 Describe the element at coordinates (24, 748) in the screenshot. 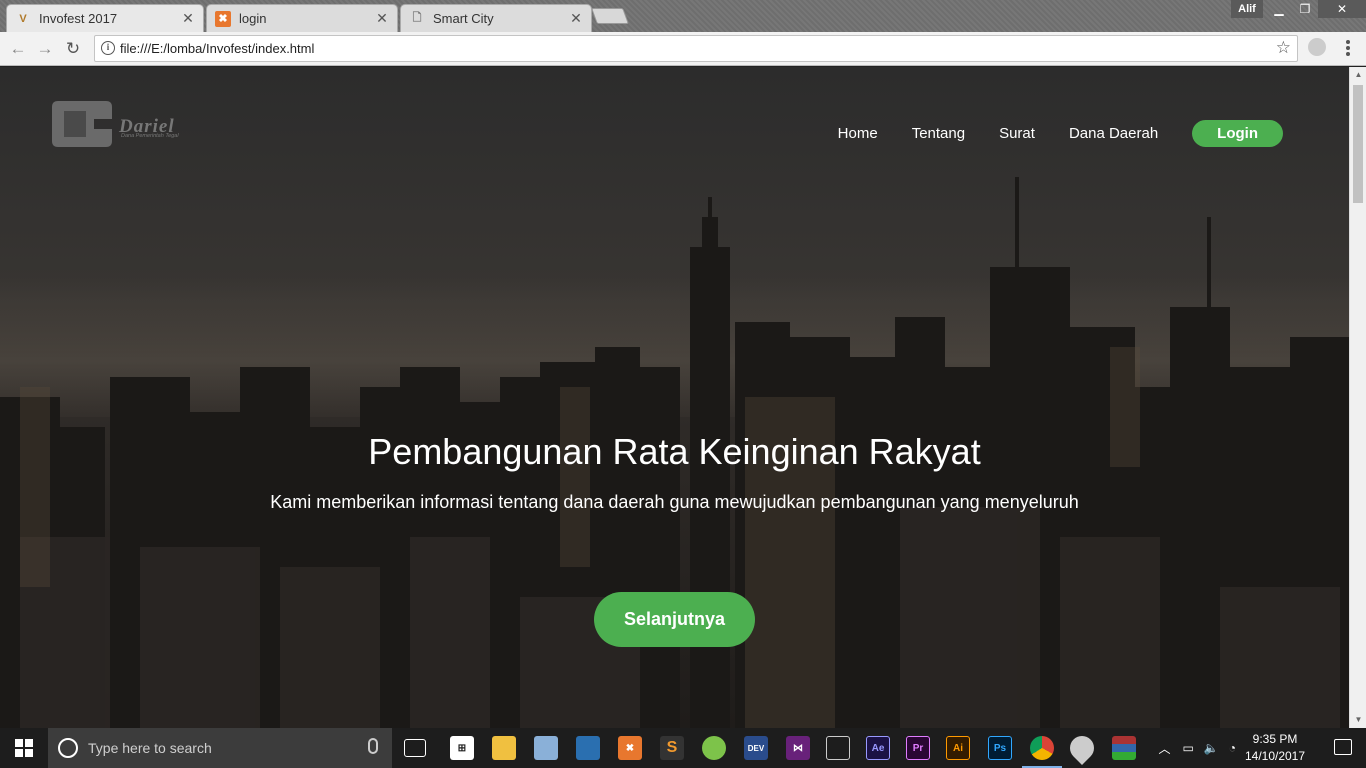

I see `windows-start-icon` at that location.